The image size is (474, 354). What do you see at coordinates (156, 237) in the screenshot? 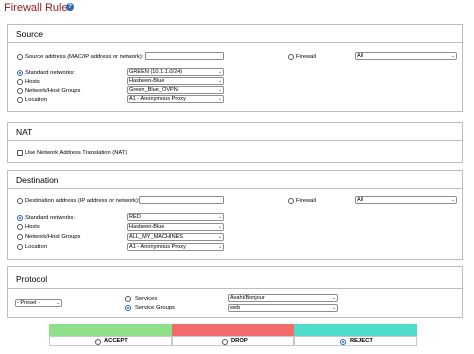
I see `destination-groups-value: ALL_MY_MACHINES` at bounding box center [156, 237].